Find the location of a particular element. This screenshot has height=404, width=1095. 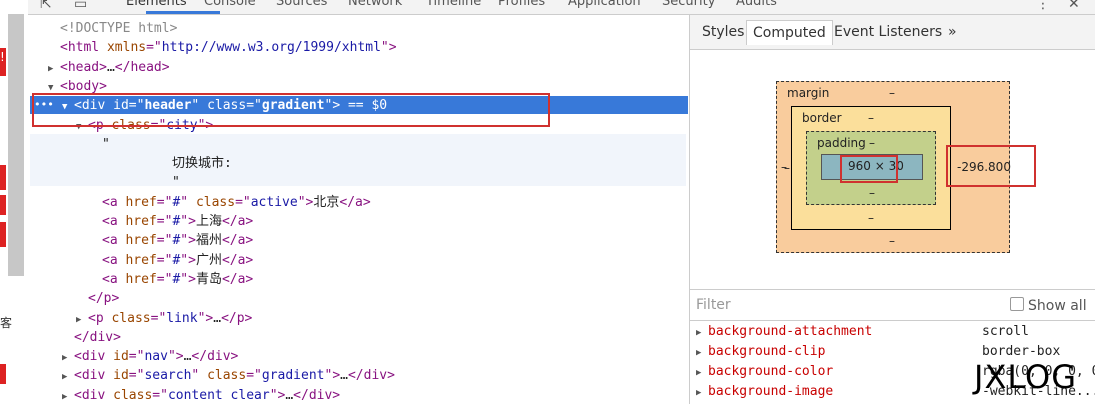

highlight-box-margin-right is located at coordinates (991, 166).